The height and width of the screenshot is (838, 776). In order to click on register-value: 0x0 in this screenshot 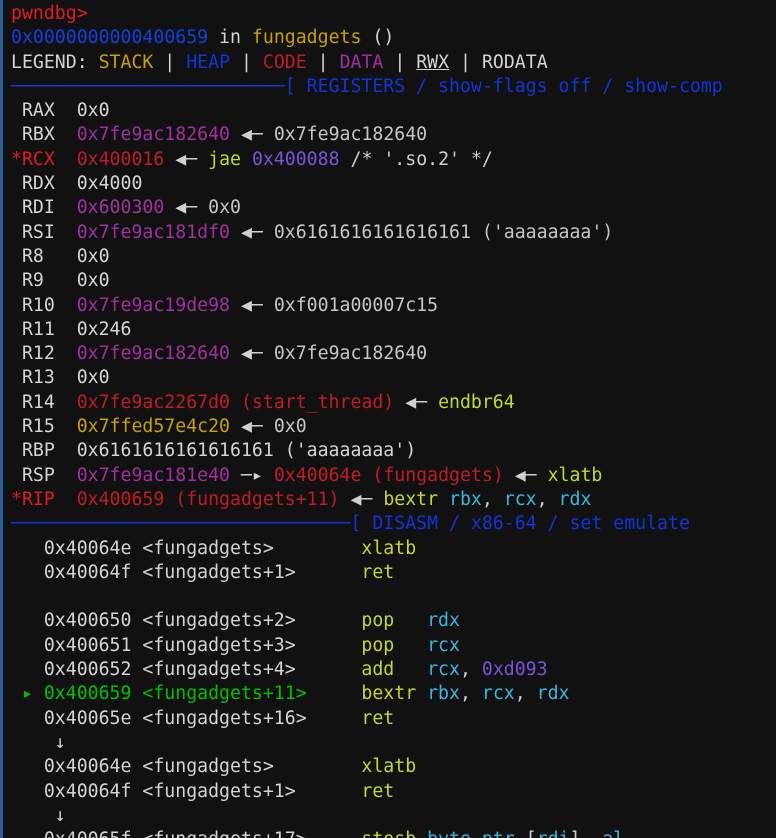, I will do `click(93, 256)`.